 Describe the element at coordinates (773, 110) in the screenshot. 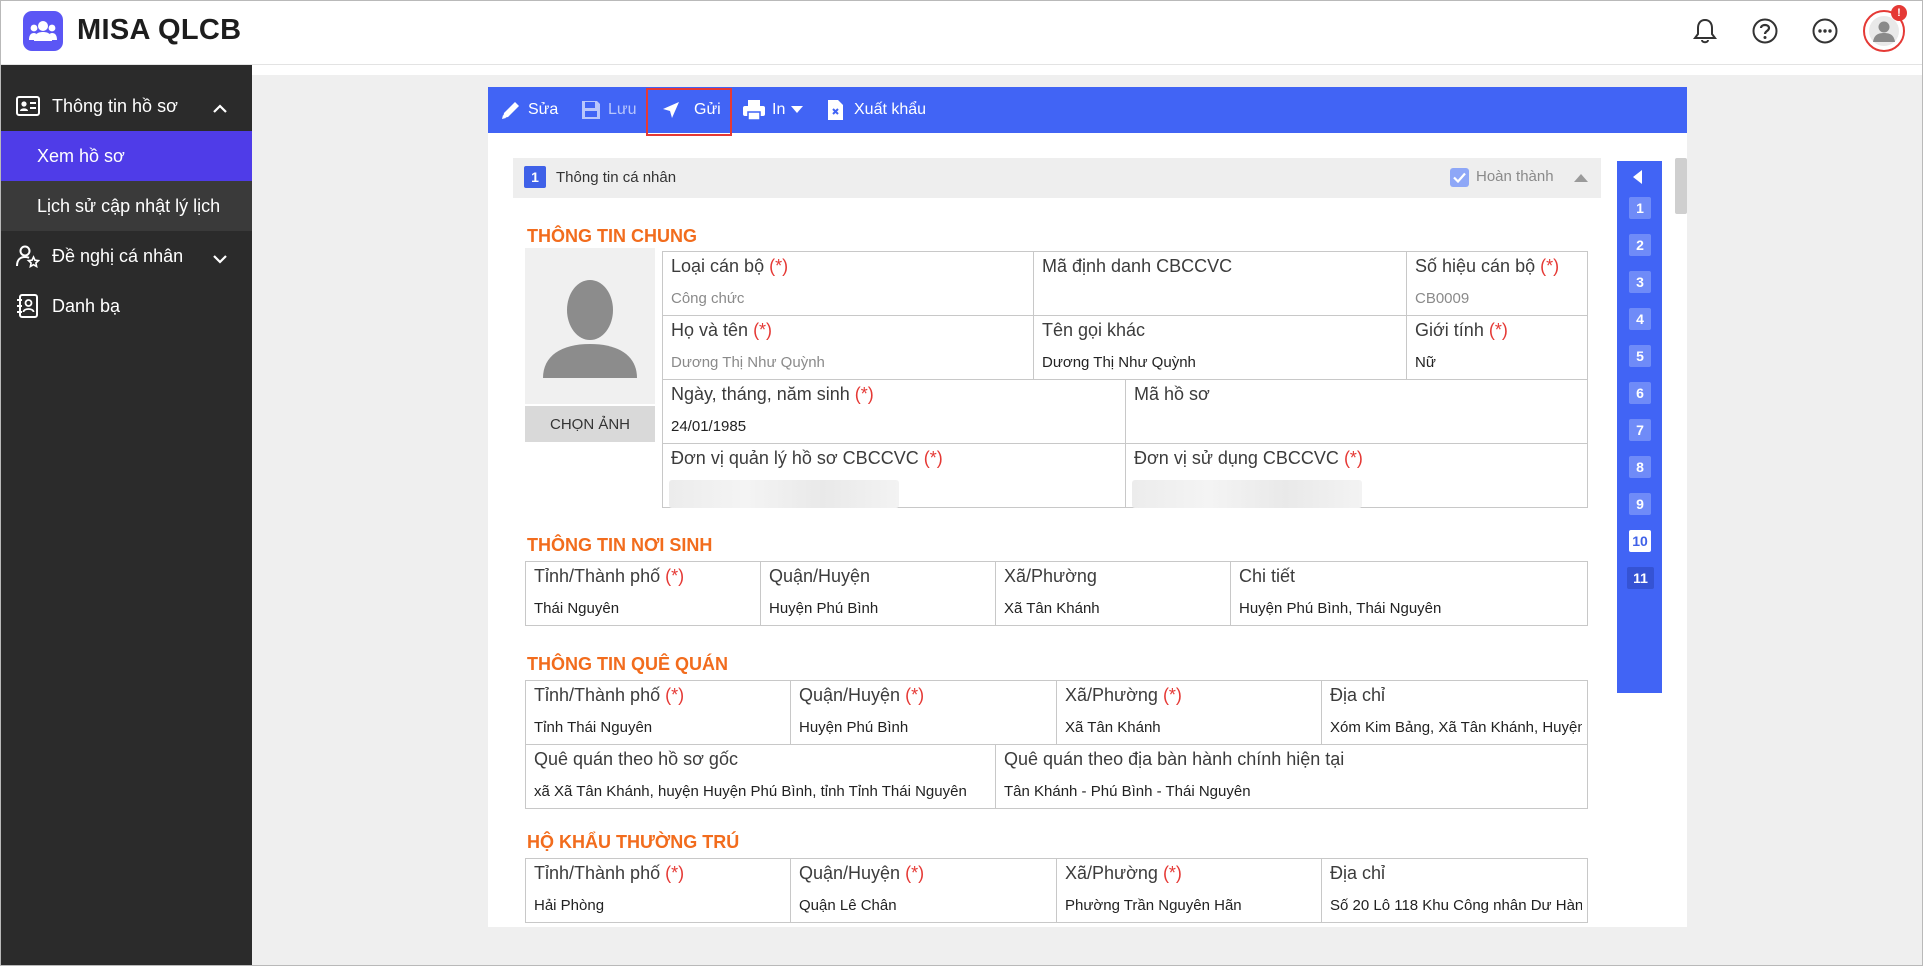

I see `print-button: In` at that location.